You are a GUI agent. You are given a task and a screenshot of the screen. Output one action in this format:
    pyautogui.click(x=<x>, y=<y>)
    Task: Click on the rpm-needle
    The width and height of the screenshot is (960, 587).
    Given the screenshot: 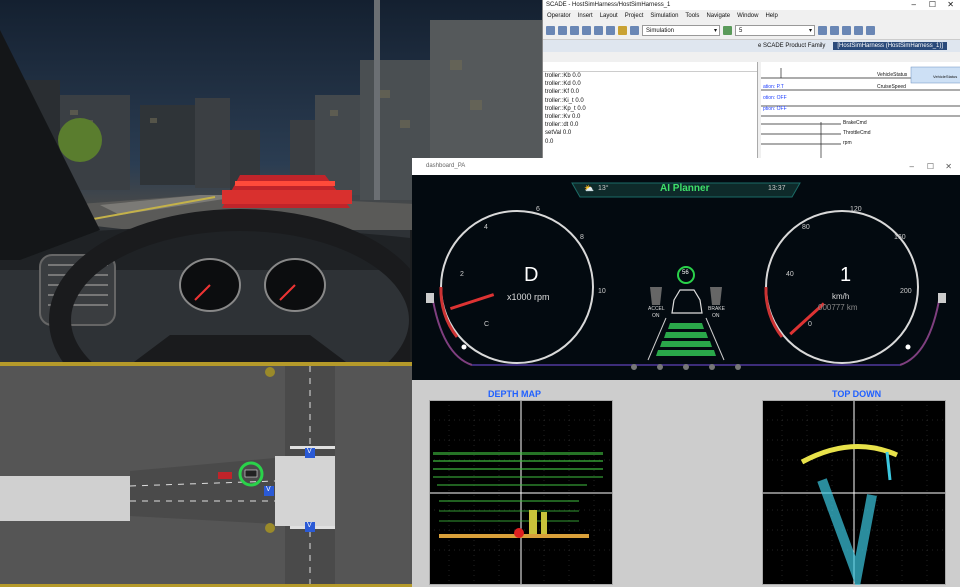 What is the action you would take?
    pyautogui.click(x=472, y=302)
    